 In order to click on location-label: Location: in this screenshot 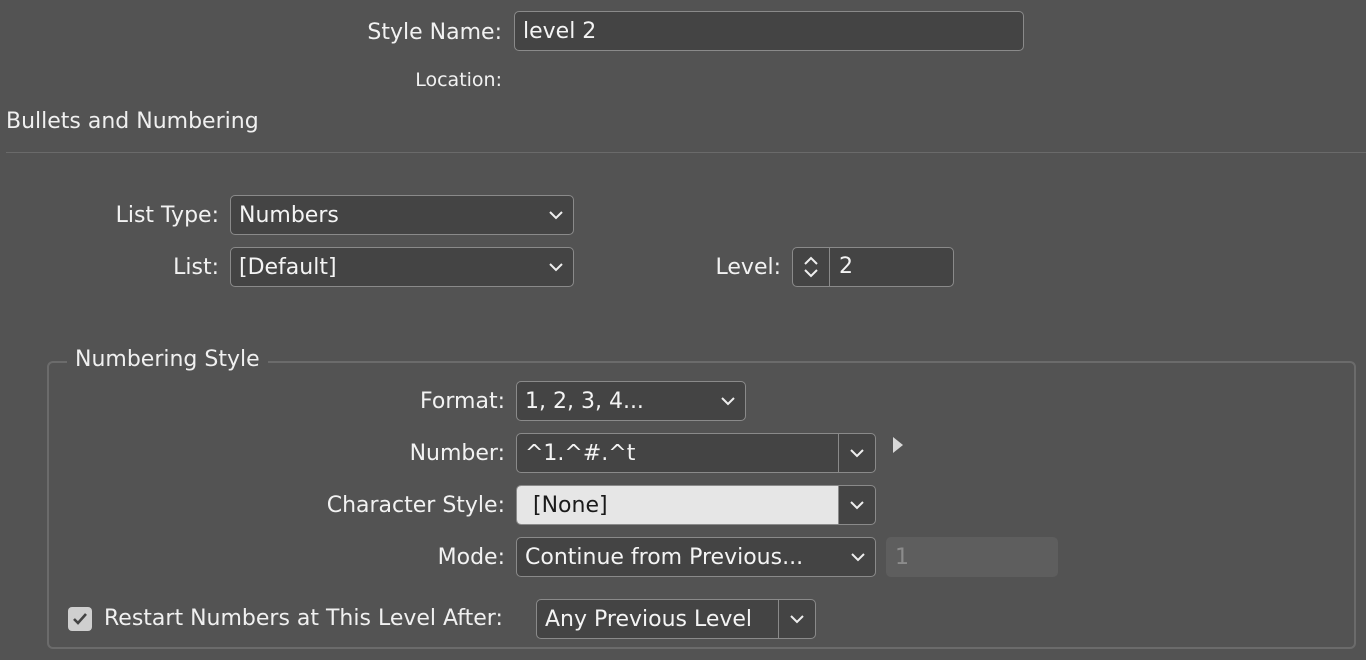, I will do `click(458, 80)`.